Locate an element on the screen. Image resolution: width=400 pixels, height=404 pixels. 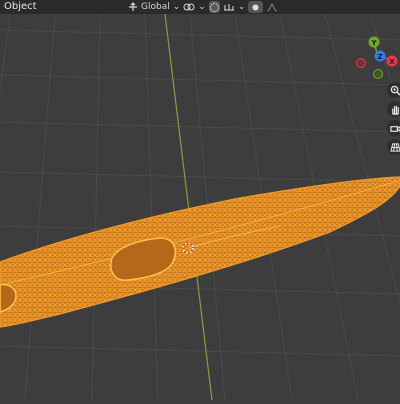
orientation-icon is located at coordinates (133, 7).